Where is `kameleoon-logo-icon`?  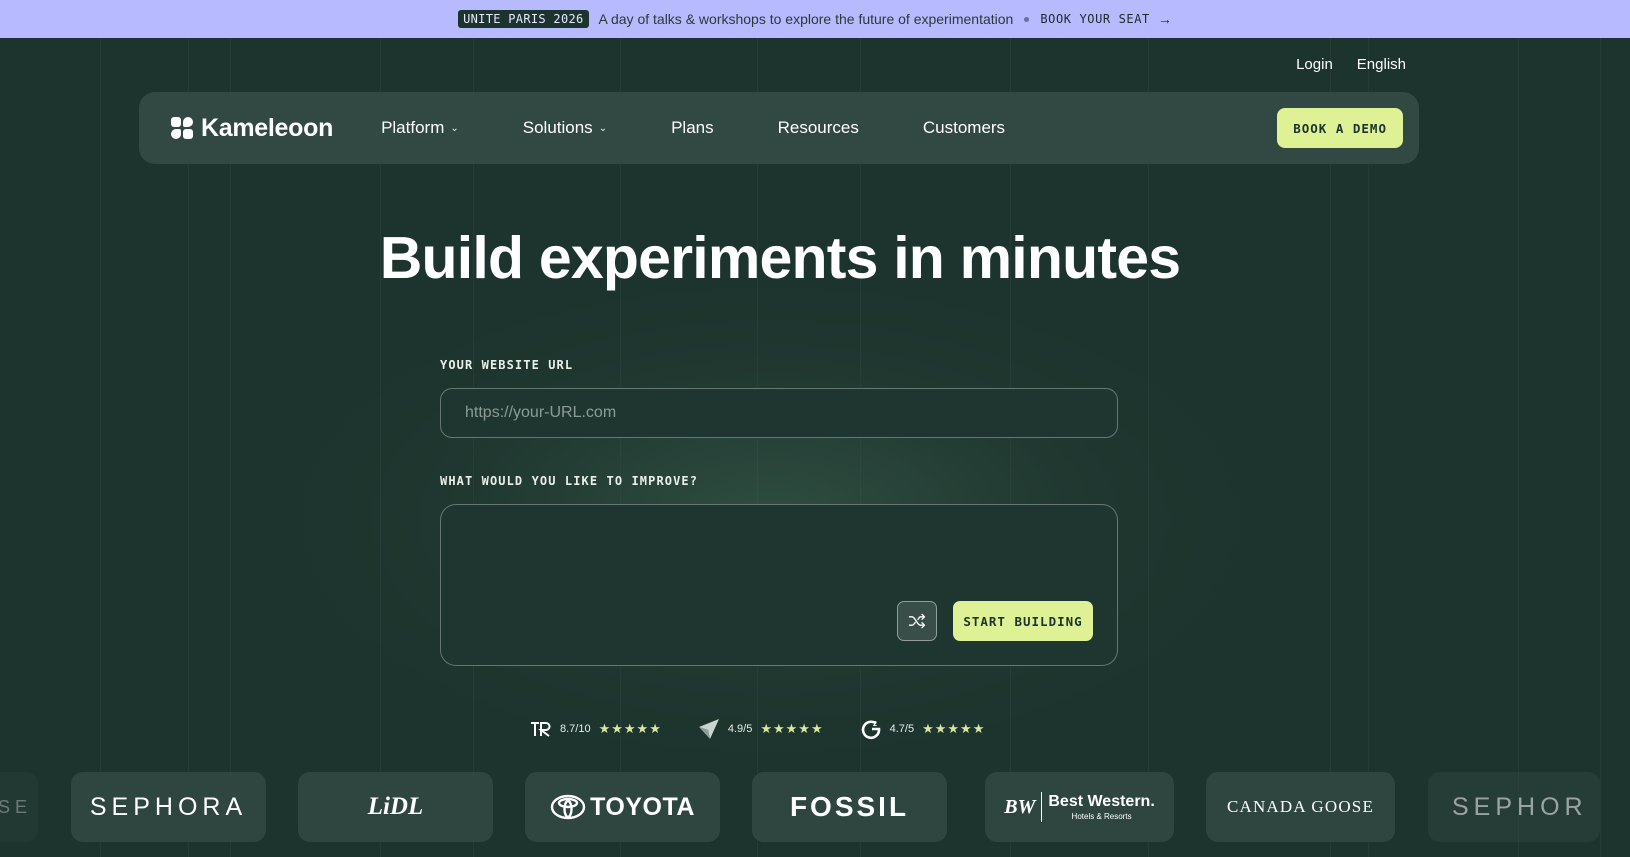 kameleoon-logo-icon is located at coordinates (182, 128).